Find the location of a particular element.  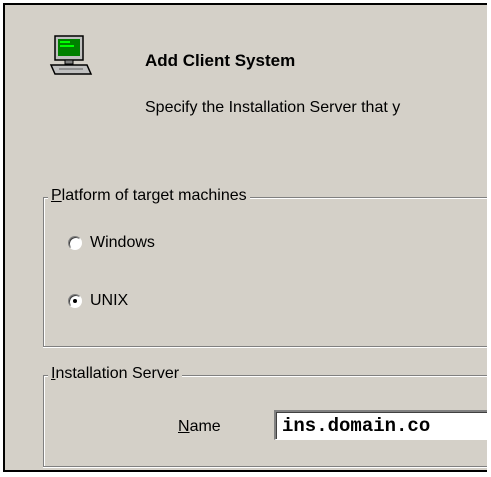

radio-unix-button is located at coordinates (75, 301).